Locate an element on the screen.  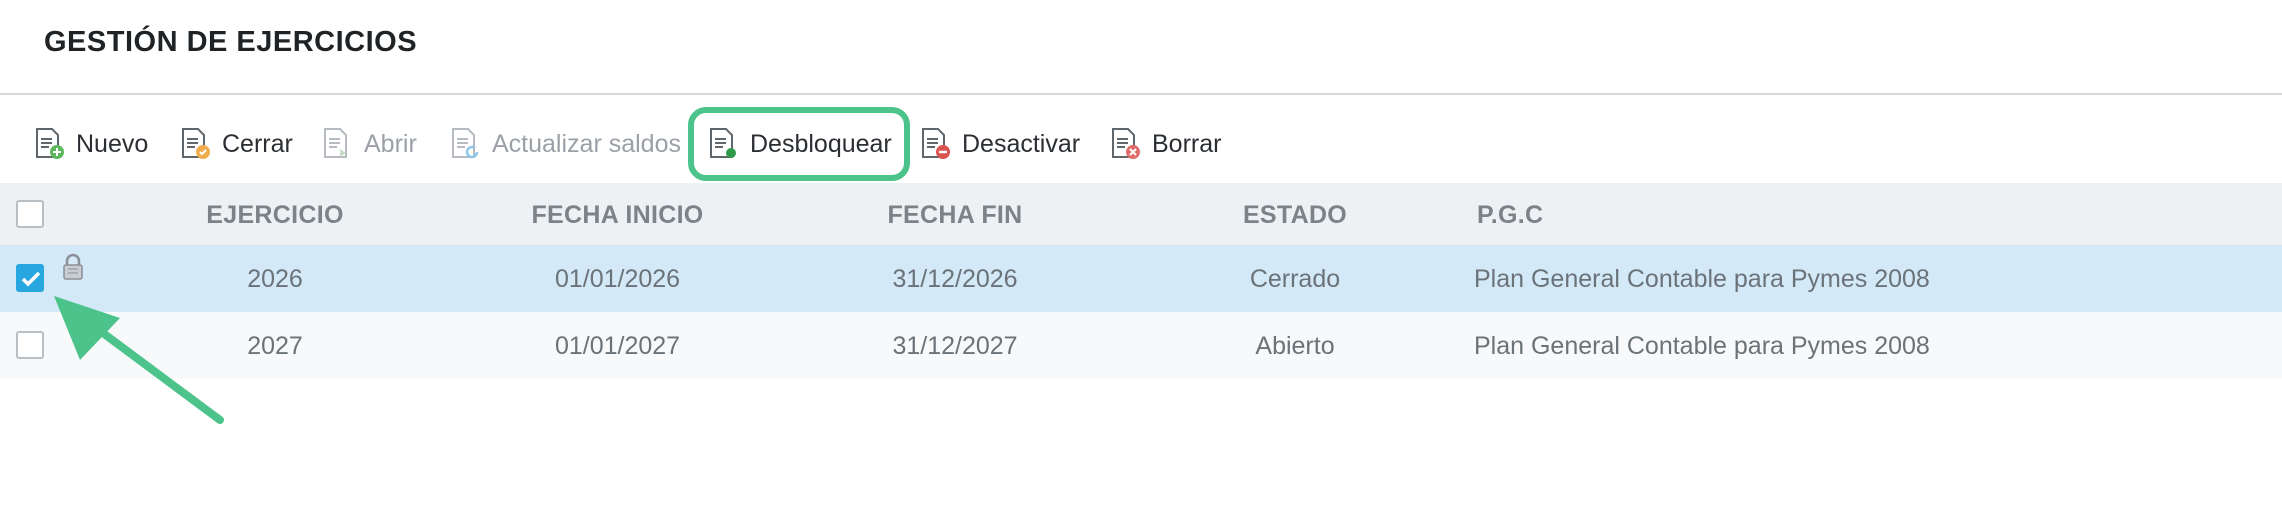
open-button-label: Abrir is located at coordinates (390, 143).